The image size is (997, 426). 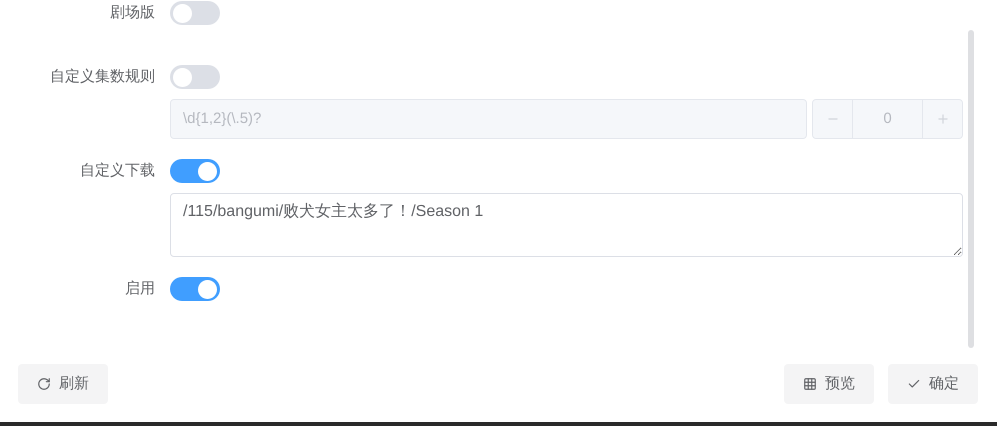 What do you see at coordinates (44, 384) in the screenshot?
I see `refresh-icon` at bounding box center [44, 384].